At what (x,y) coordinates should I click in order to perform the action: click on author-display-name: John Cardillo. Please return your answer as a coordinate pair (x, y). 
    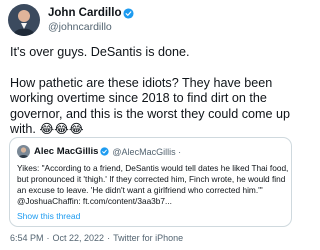
    Looking at the image, I should click on (84, 13).